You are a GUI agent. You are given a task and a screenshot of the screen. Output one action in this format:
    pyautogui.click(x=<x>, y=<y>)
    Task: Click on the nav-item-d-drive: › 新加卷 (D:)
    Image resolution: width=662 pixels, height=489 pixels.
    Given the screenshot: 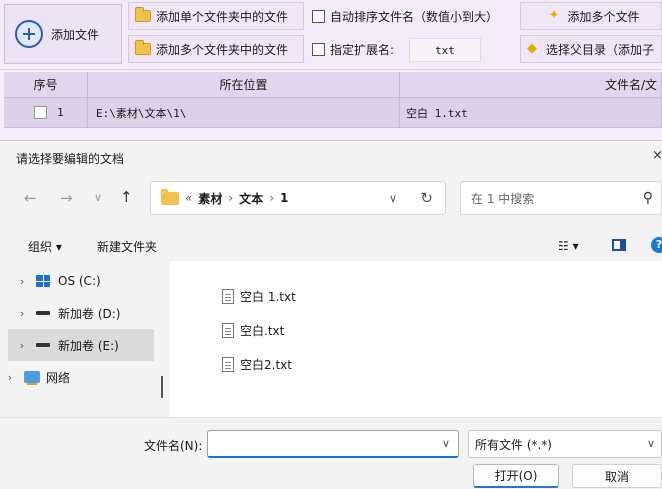 What is the action you would take?
    pyautogui.click(x=81, y=313)
    